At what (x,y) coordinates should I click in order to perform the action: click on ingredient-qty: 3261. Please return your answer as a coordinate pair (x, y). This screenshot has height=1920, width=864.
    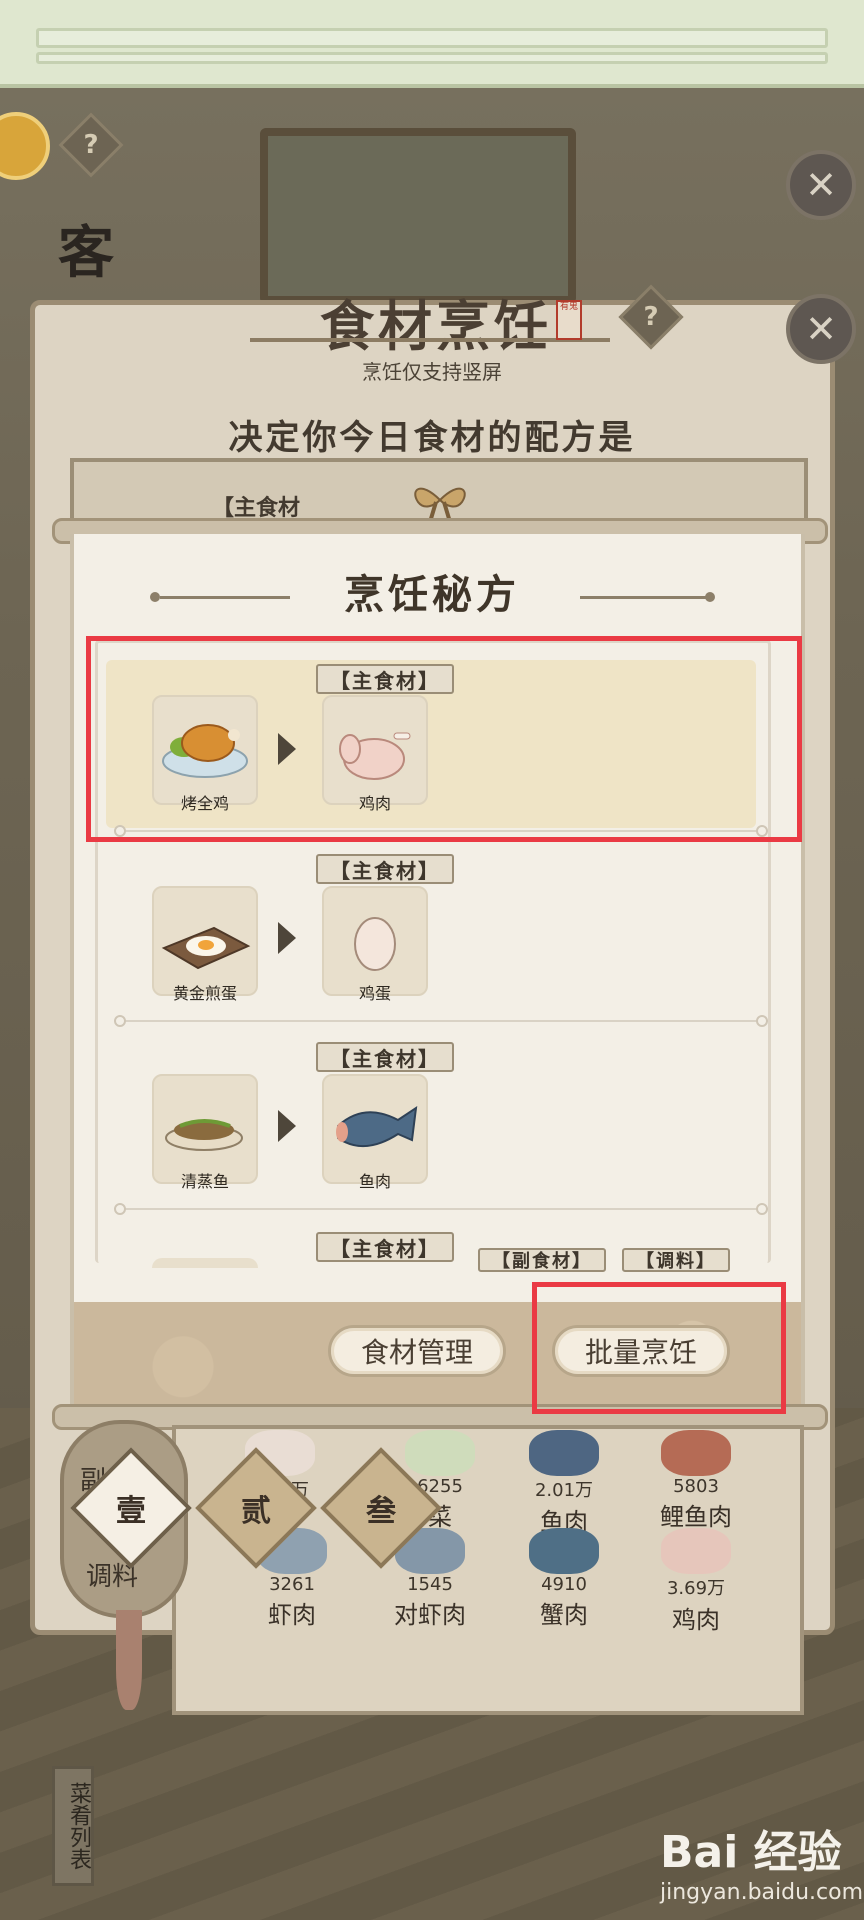
    Looking at the image, I should click on (292, 1584).